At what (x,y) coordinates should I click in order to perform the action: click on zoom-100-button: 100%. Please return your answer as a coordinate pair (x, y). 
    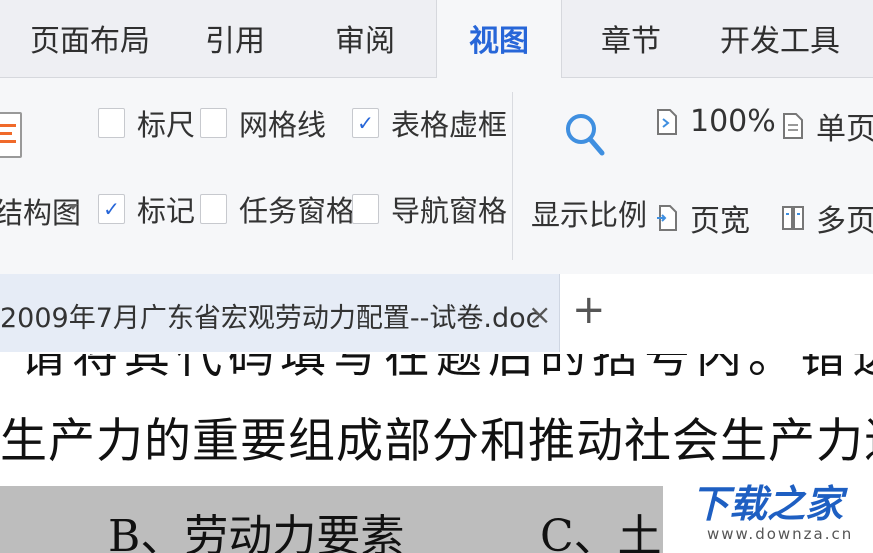
    Looking at the image, I should click on (716, 121).